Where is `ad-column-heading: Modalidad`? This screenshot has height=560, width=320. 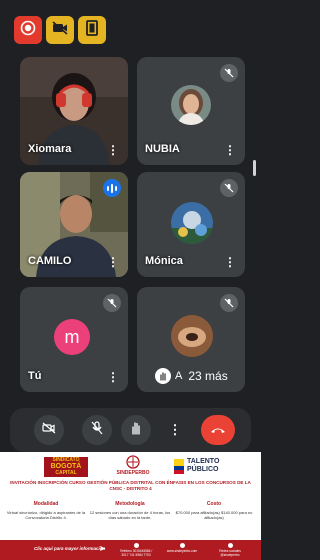 ad-column-heading: Modalidad is located at coordinates (46, 504).